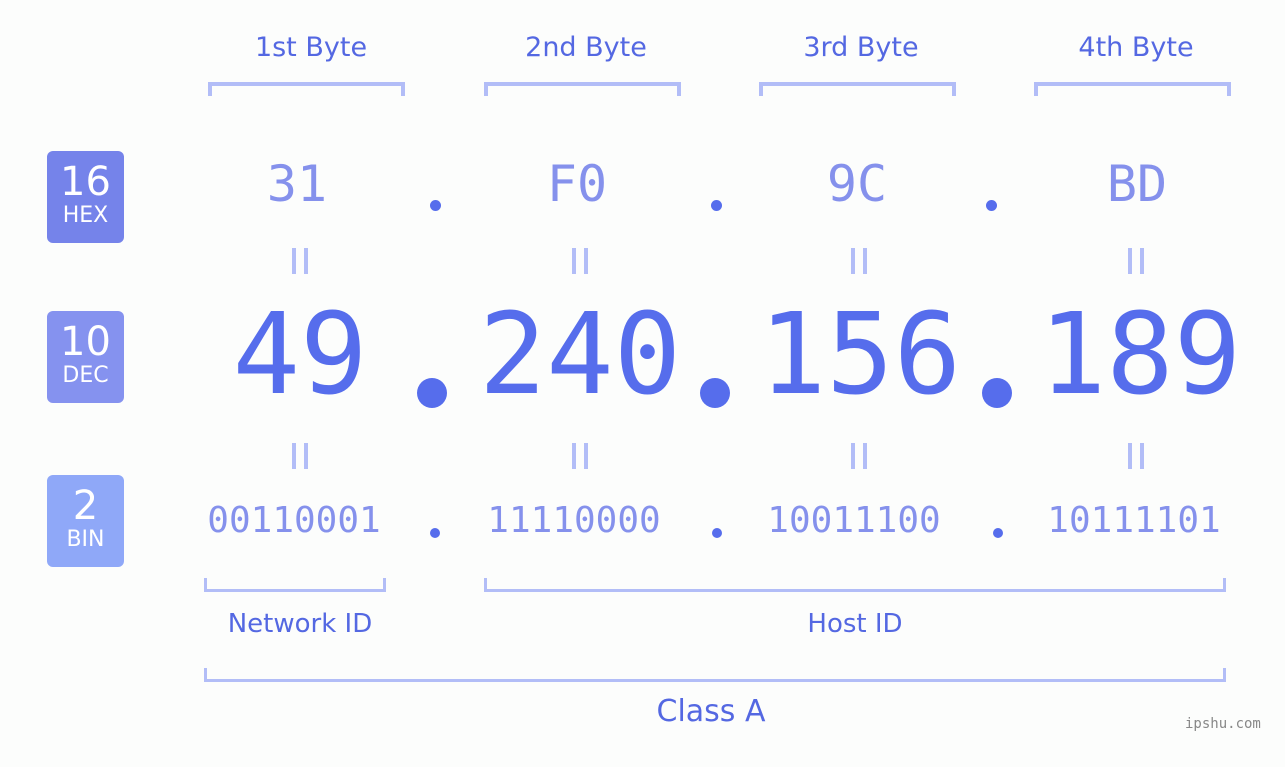  I want to click on network-id-label: Network ID, so click(300, 624).